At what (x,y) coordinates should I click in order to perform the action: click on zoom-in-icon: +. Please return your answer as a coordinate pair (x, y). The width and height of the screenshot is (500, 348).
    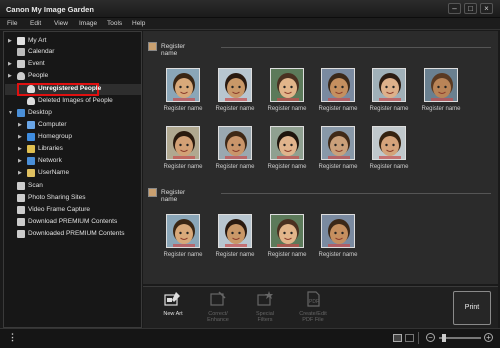
    Looking at the image, I should click on (488, 337).